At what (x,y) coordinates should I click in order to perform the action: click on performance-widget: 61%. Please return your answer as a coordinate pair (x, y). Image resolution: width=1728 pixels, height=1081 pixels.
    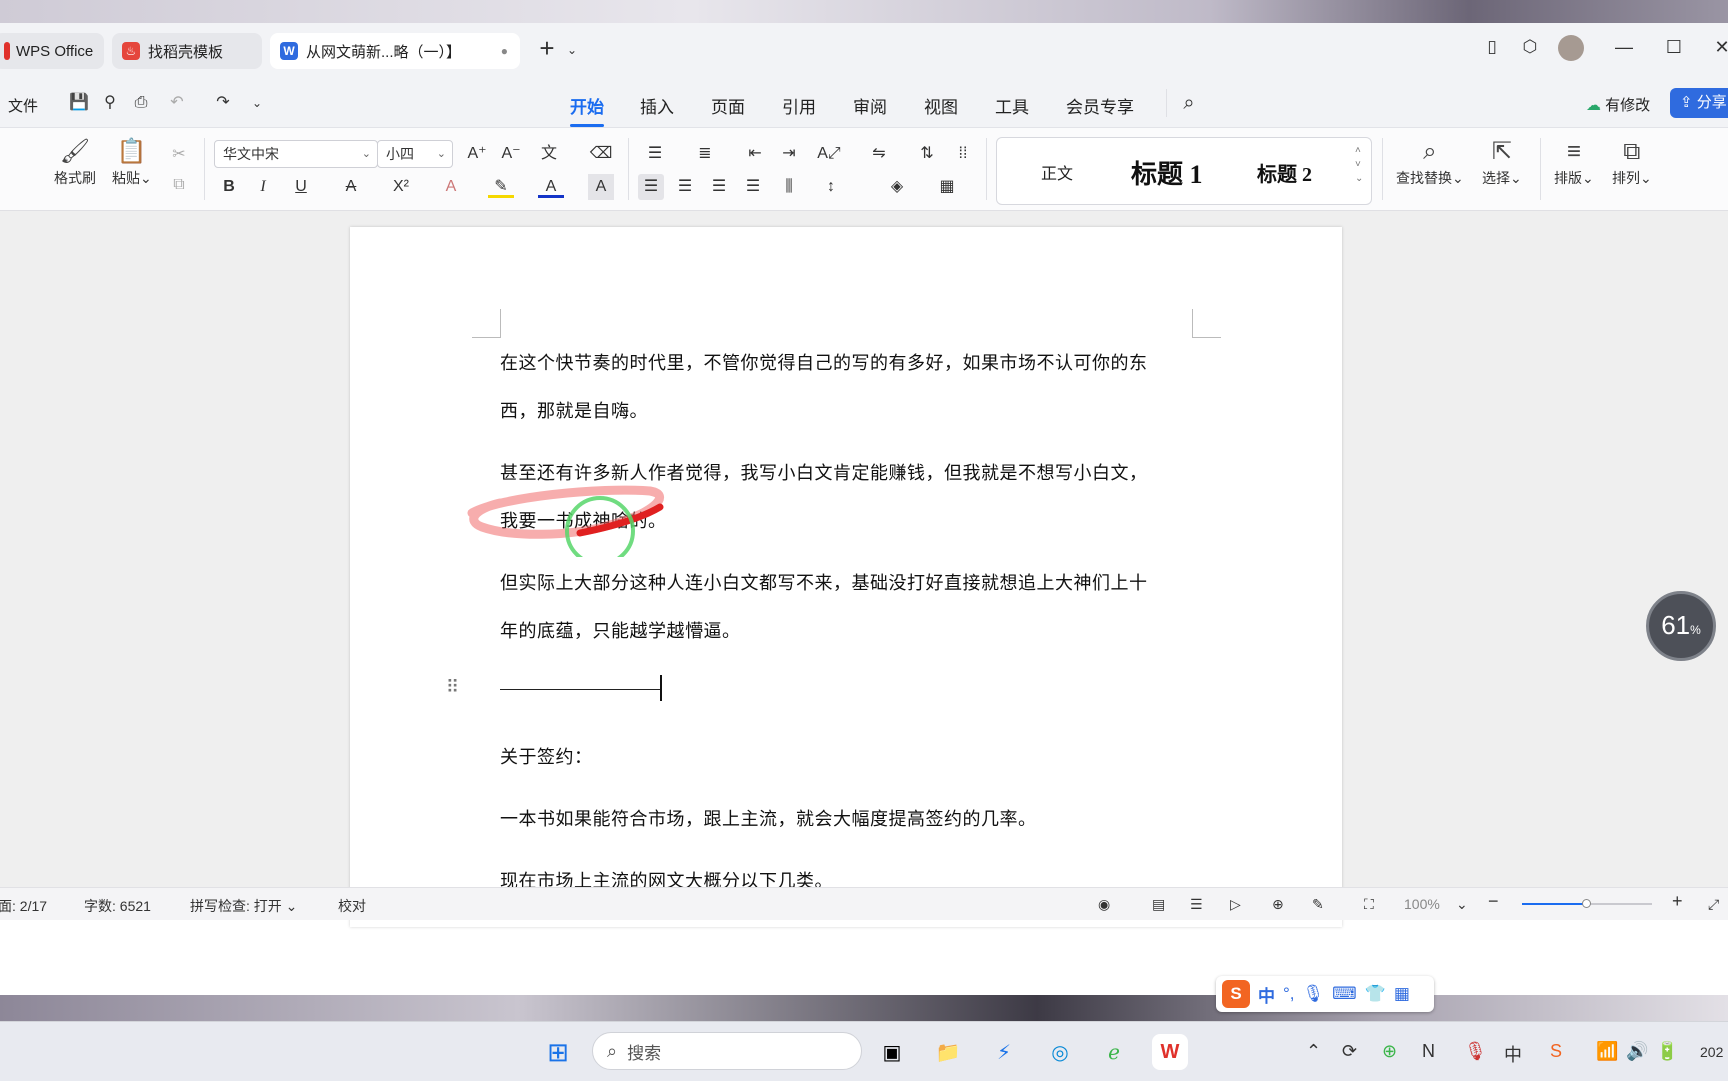
    Looking at the image, I should click on (1681, 626).